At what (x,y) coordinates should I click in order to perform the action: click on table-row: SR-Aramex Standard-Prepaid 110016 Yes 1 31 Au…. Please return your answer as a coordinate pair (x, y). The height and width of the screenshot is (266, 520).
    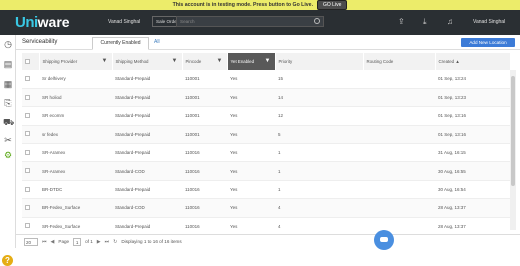
    Looking at the image, I should click on (266, 153).